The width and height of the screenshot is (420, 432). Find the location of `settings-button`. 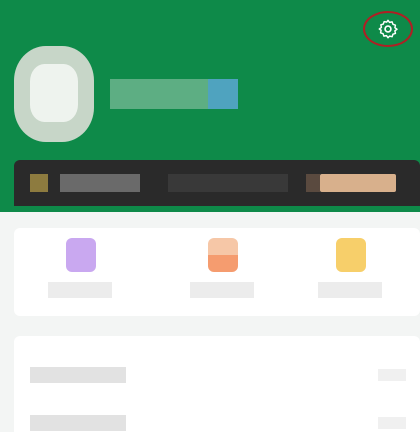

settings-button is located at coordinates (388, 29).